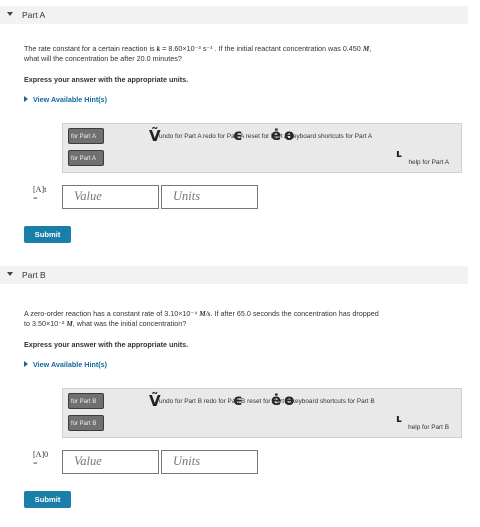 This screenshot has height=527, width=480. Describe the element at coordinates (65, 364) in the screenshot. I see `part-b-hint-link: View Available Hint(s)` at that location.